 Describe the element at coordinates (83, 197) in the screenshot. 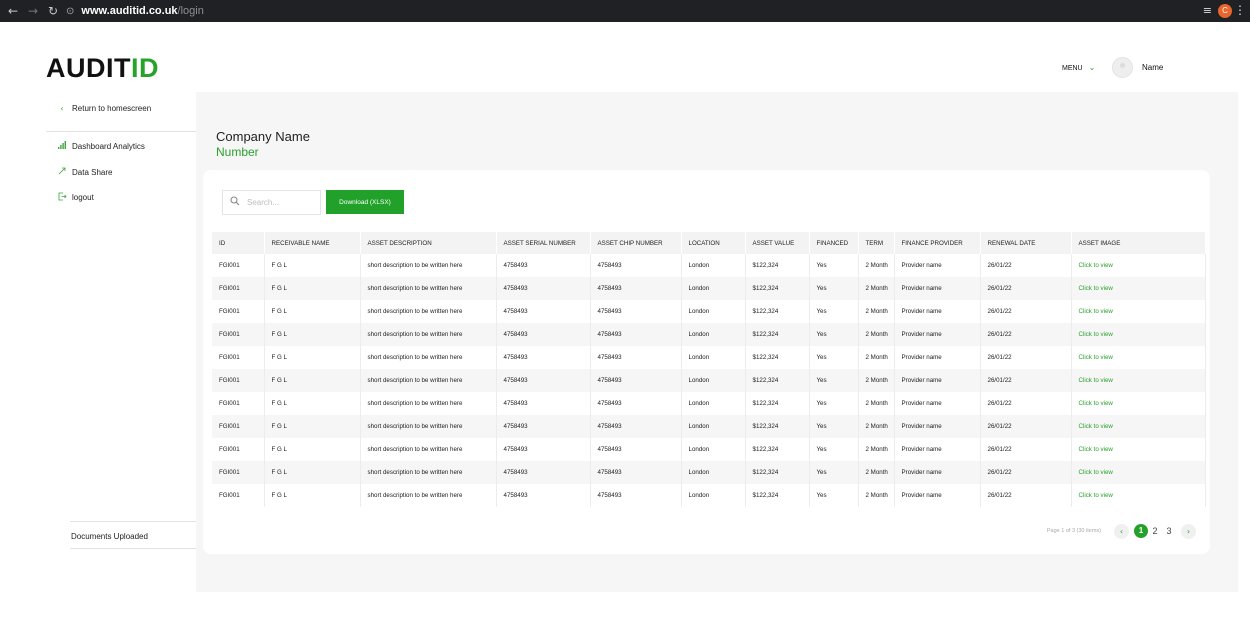

I see `sidebar-item-label: logout` at that location.